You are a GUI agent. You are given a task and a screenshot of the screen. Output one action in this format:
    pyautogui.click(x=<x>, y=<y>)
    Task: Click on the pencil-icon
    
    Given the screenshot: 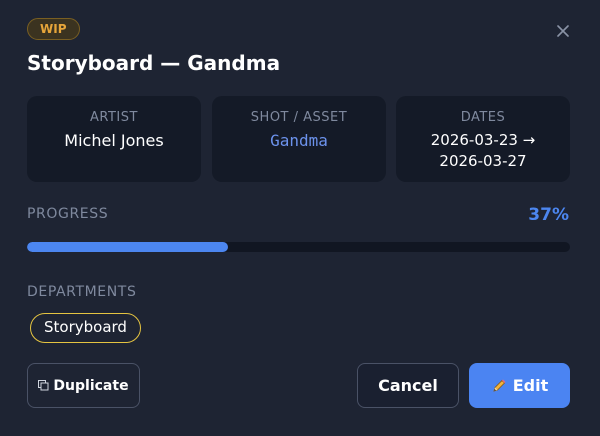 What is the action you would take?
    pyautogui.click(x=499, y=386)
    